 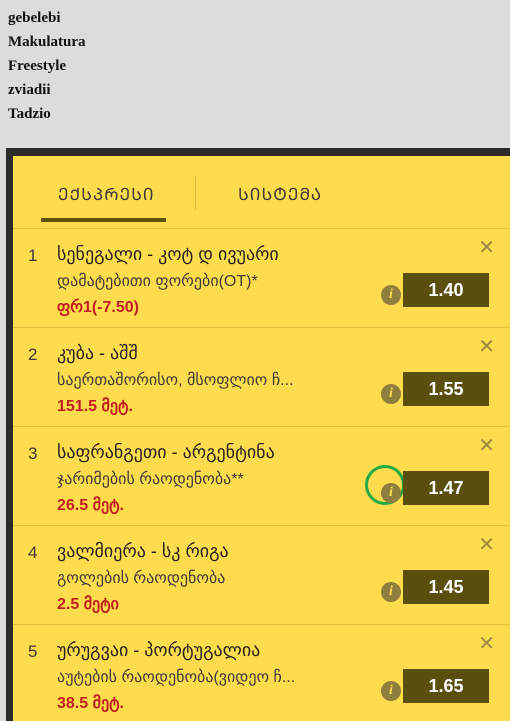 What do you see at coordinates (97, 353) in the screenshot?
I see `bet-match-title: კუბა - აშშ` at bounding box center [97, 353].